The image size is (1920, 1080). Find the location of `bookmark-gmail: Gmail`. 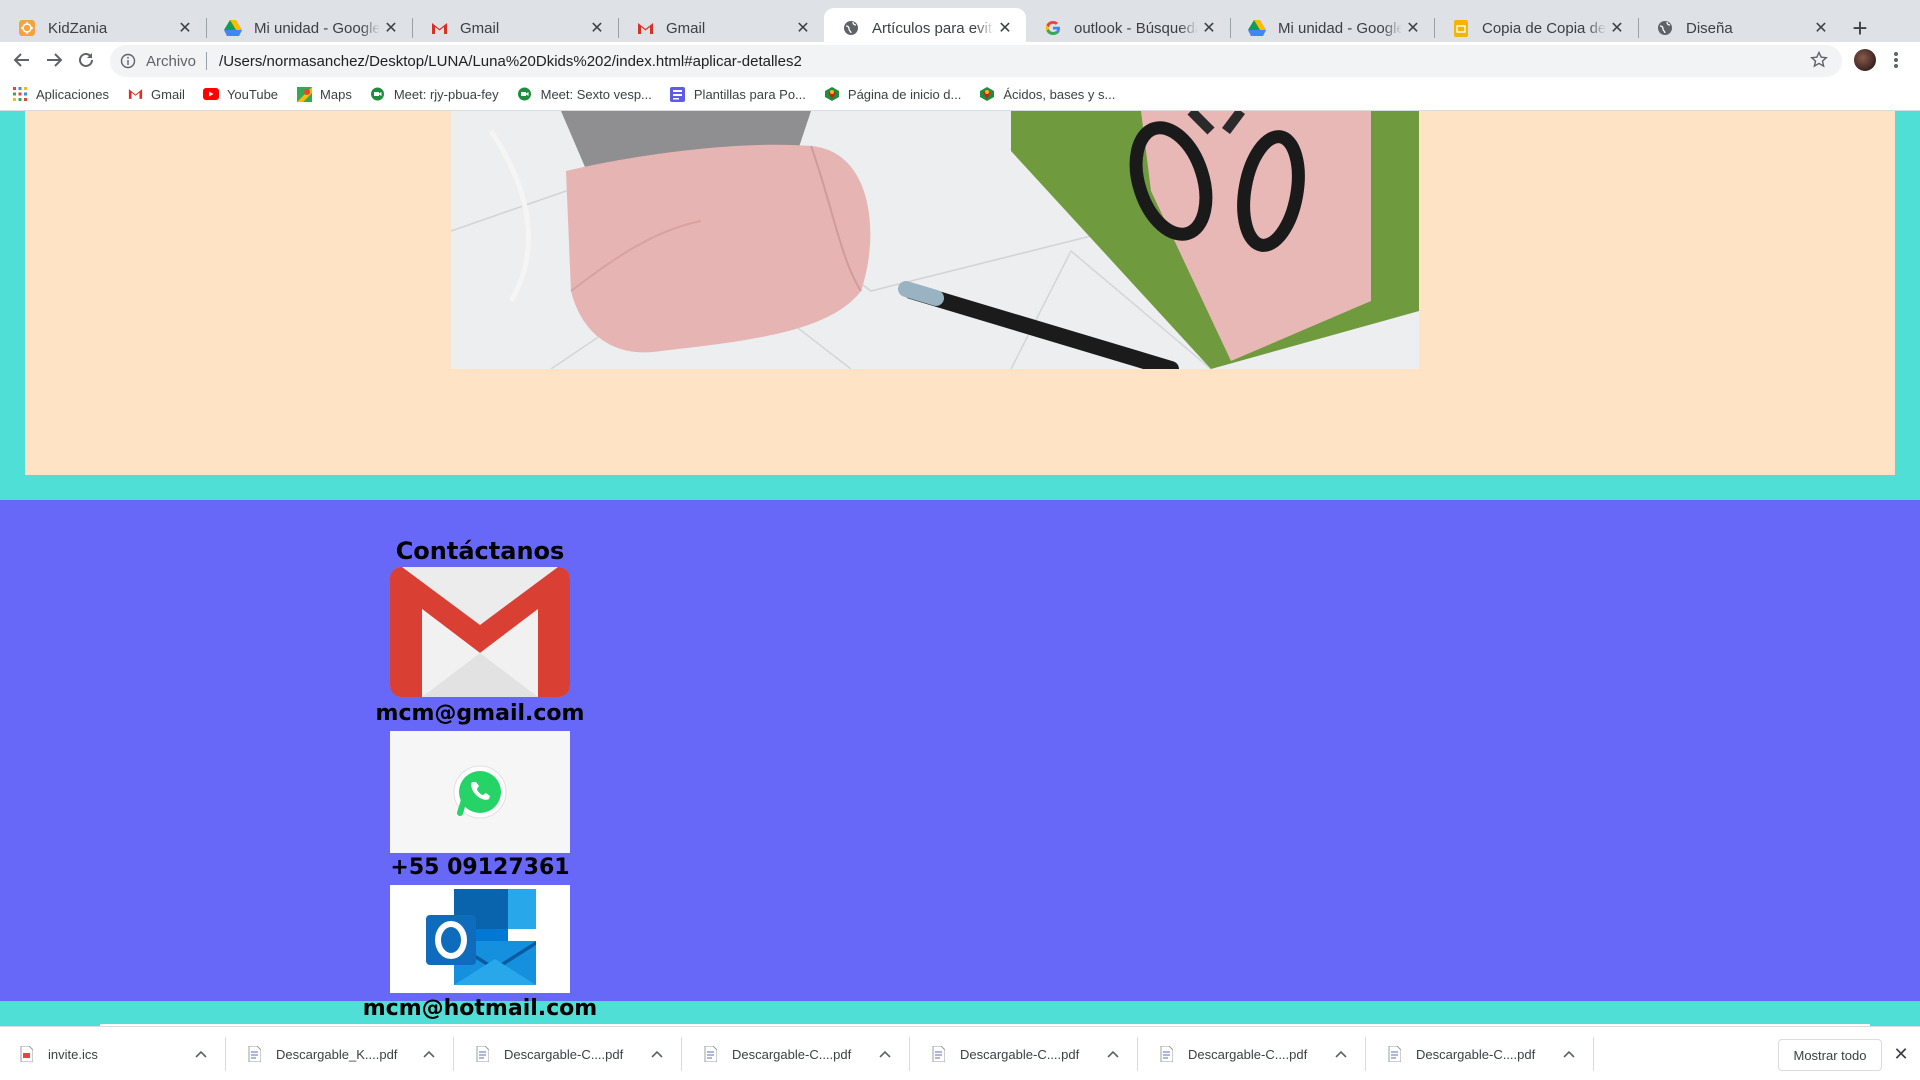

bookmark-gmail: Gmail is located at coordinates (156, 94).